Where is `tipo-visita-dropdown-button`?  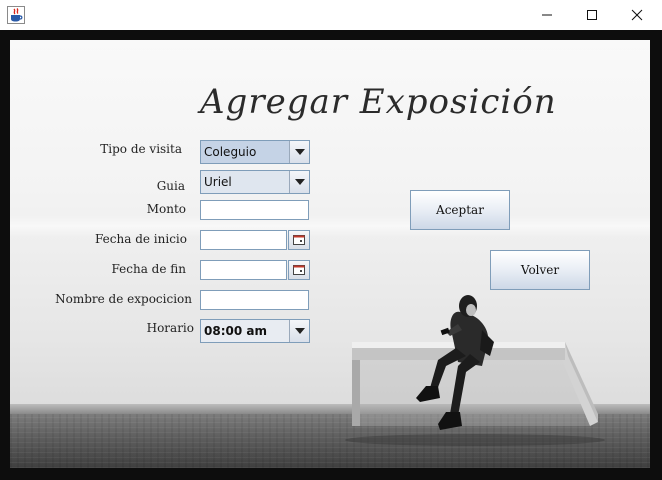
tipo-visita-dropdown-button is located at coordinates (299, 152).